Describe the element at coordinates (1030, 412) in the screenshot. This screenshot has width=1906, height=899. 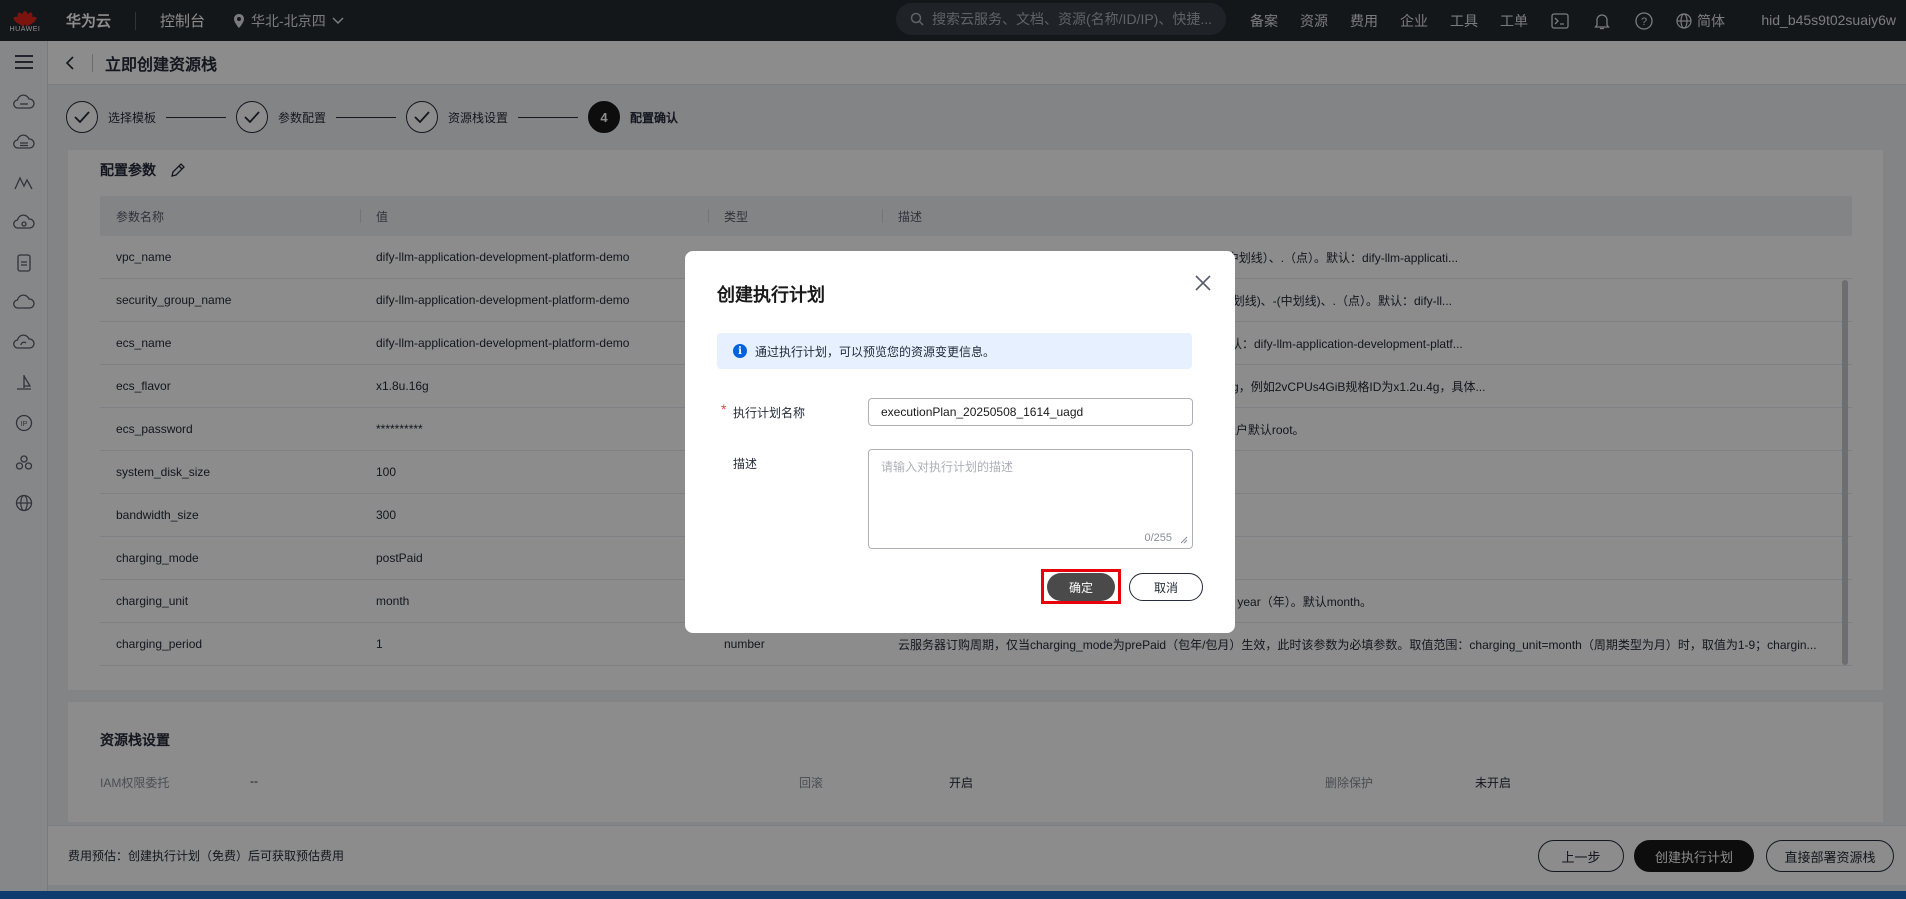
I see `plan-name-input: executionPlan_20250508_1614_uagd` at that location.